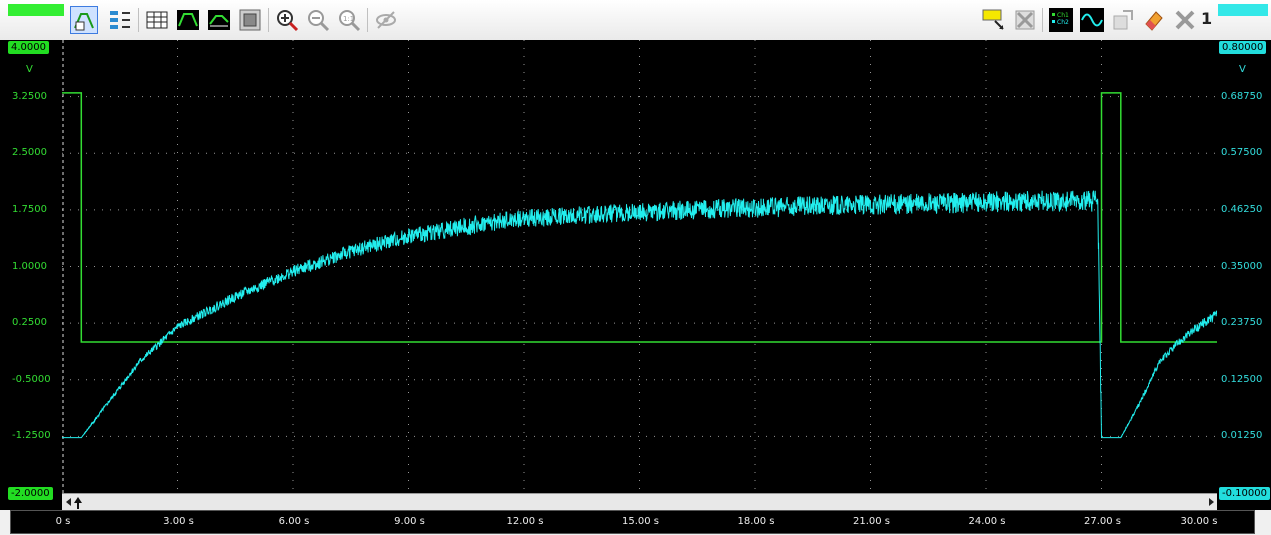  I want to click on zoom-out-icon, so click(318, 20).